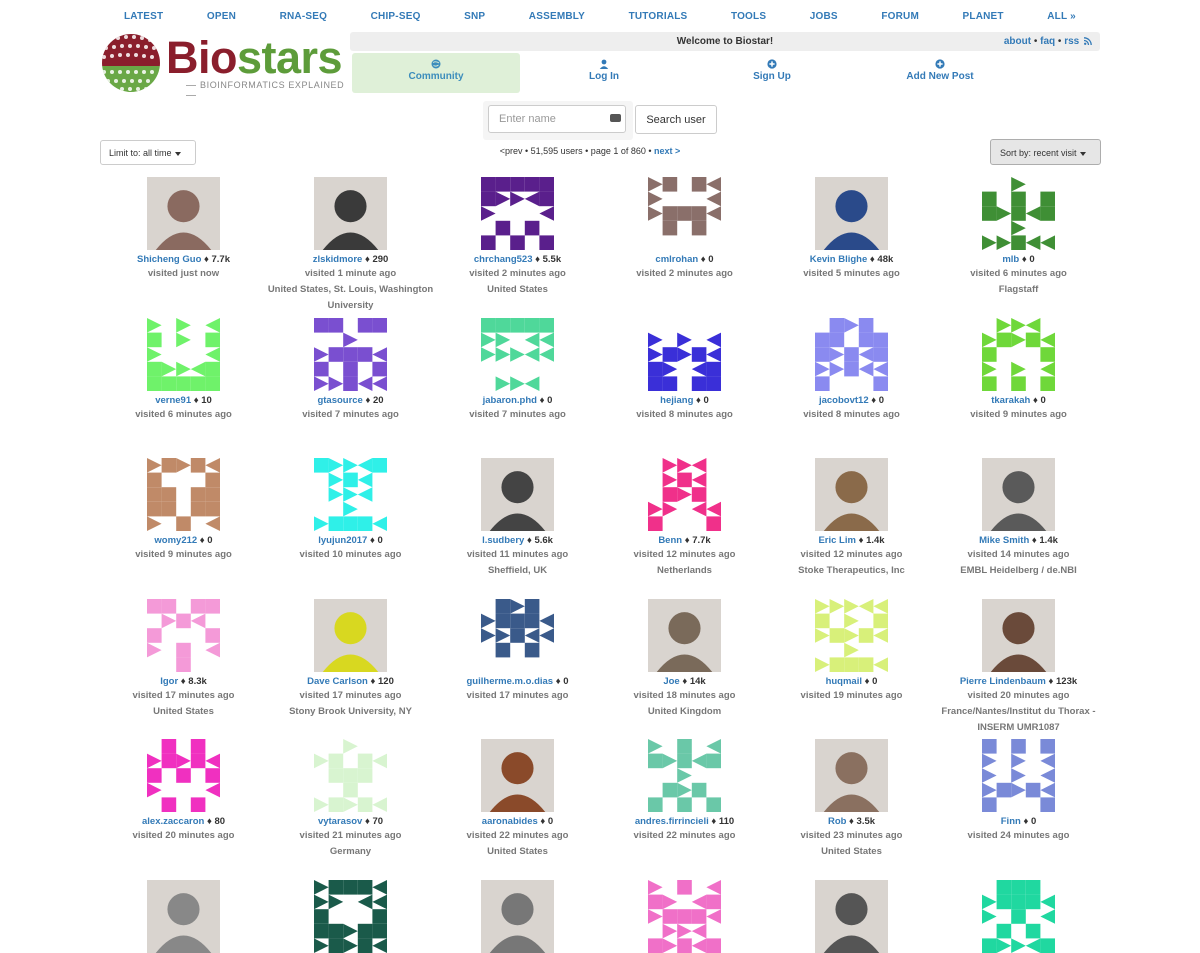  I want to click on user-last-visit: visited 12 minutes ago, so click(851, 554).